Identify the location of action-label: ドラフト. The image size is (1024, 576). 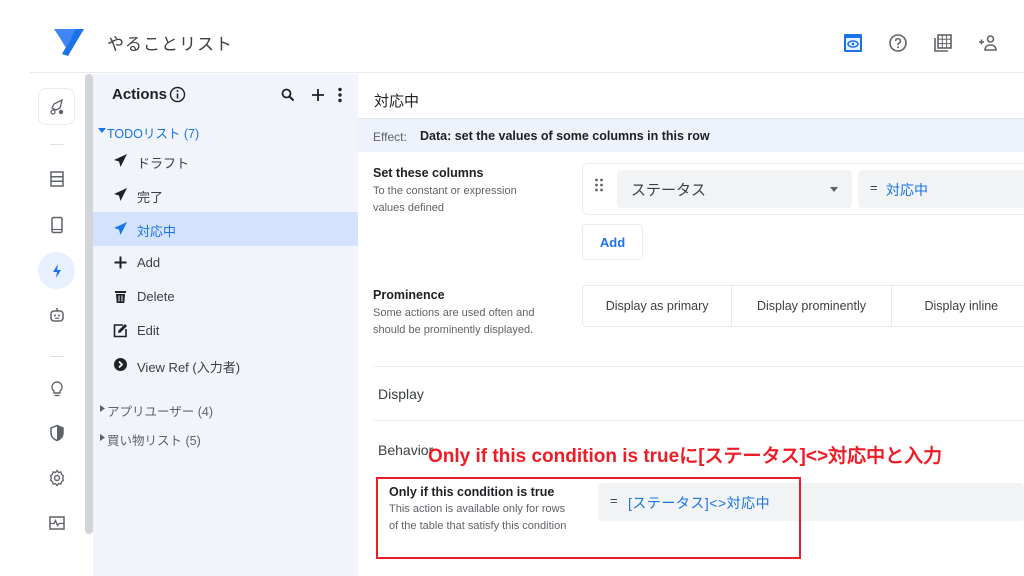
(163, 163).